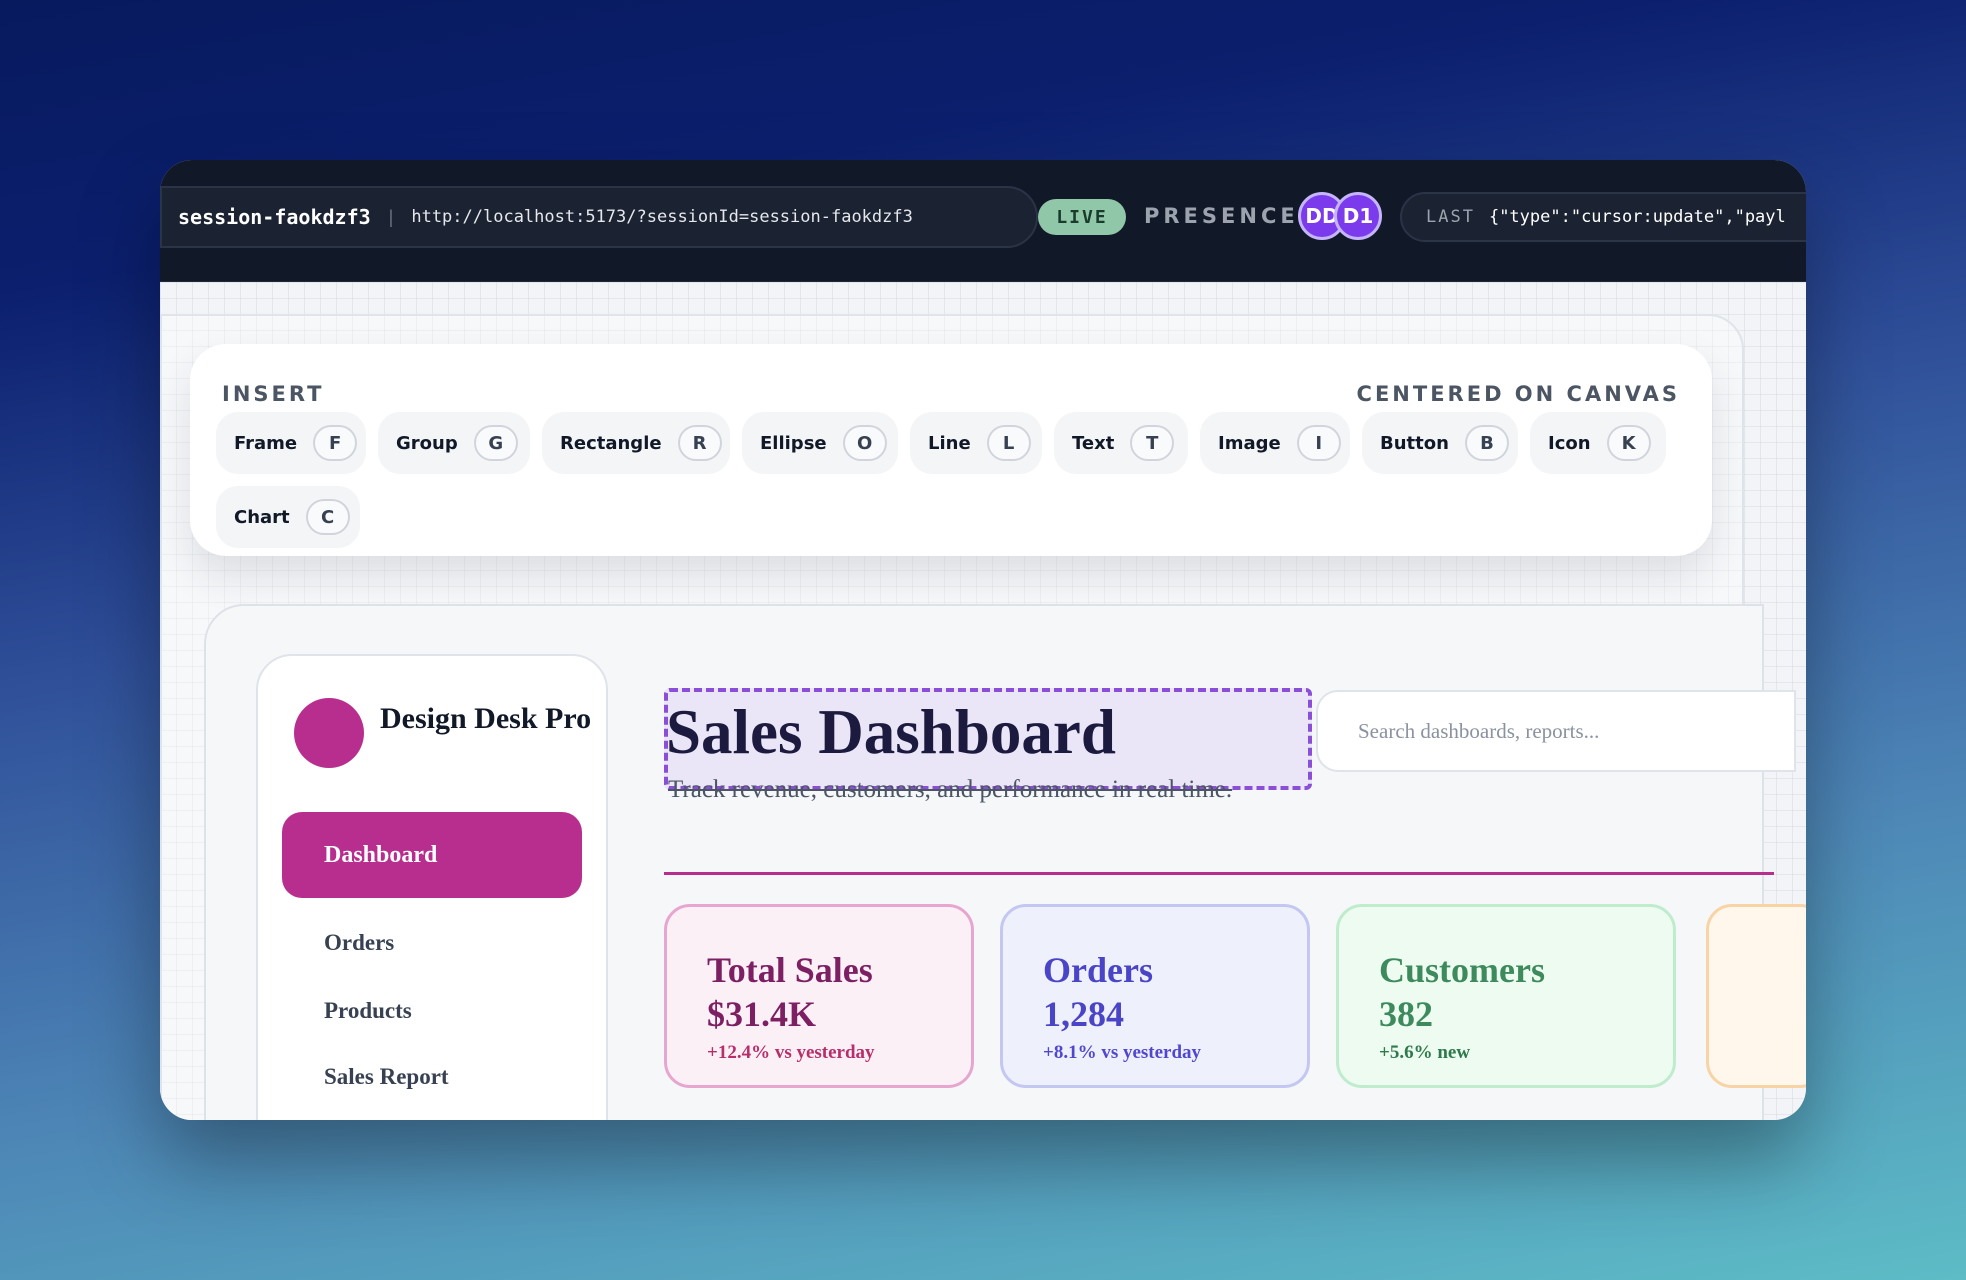 The image size is (1966, 1280). I want to click on tool-button-button: Button B, so click(1440, 443).